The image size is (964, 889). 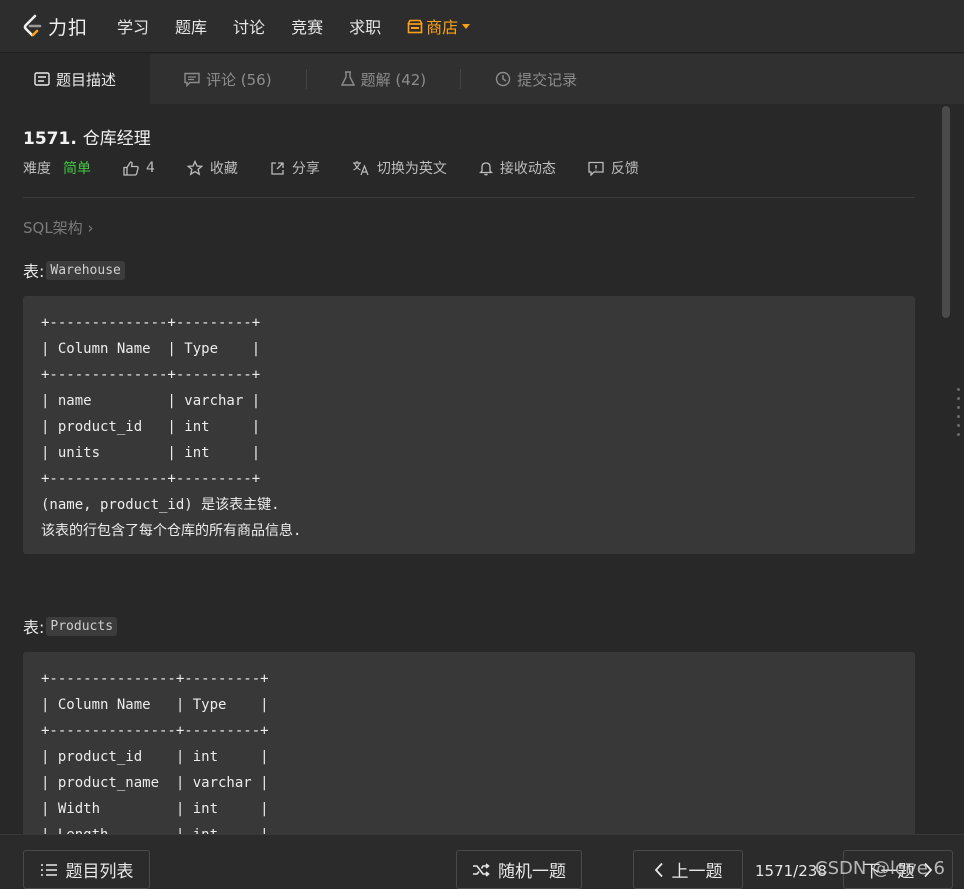 I want to click on tab-label: 题目描述, so click(x=86, y=79).